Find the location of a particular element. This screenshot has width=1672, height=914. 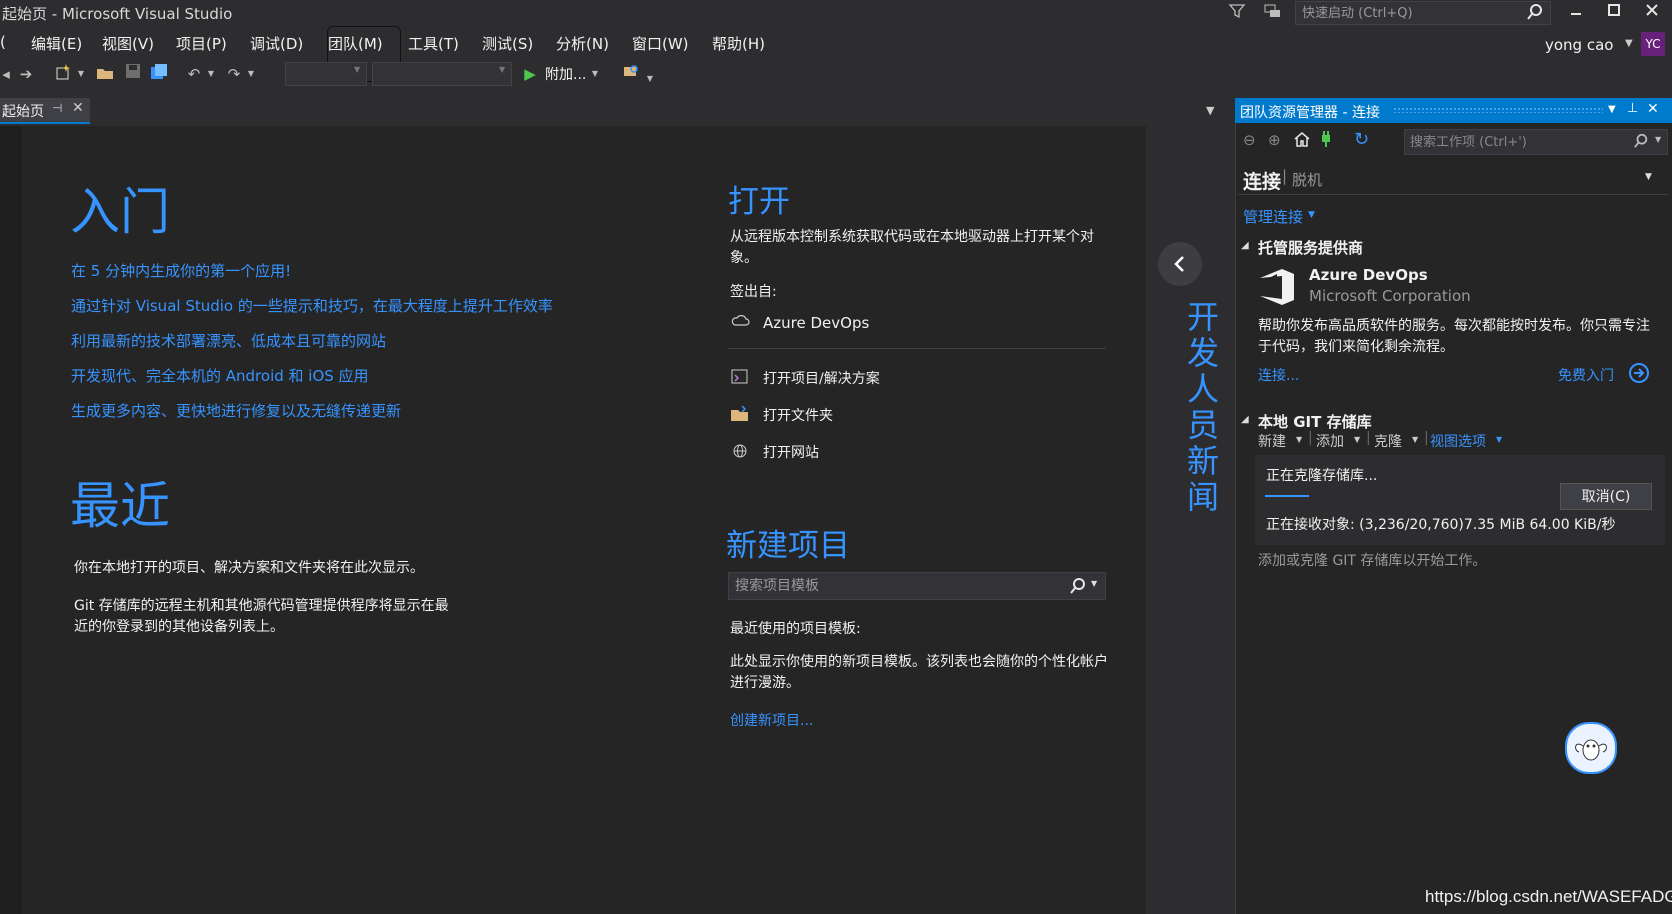

open-project-link: 打开项目/解决方案 is located at coordinates (821, 378).